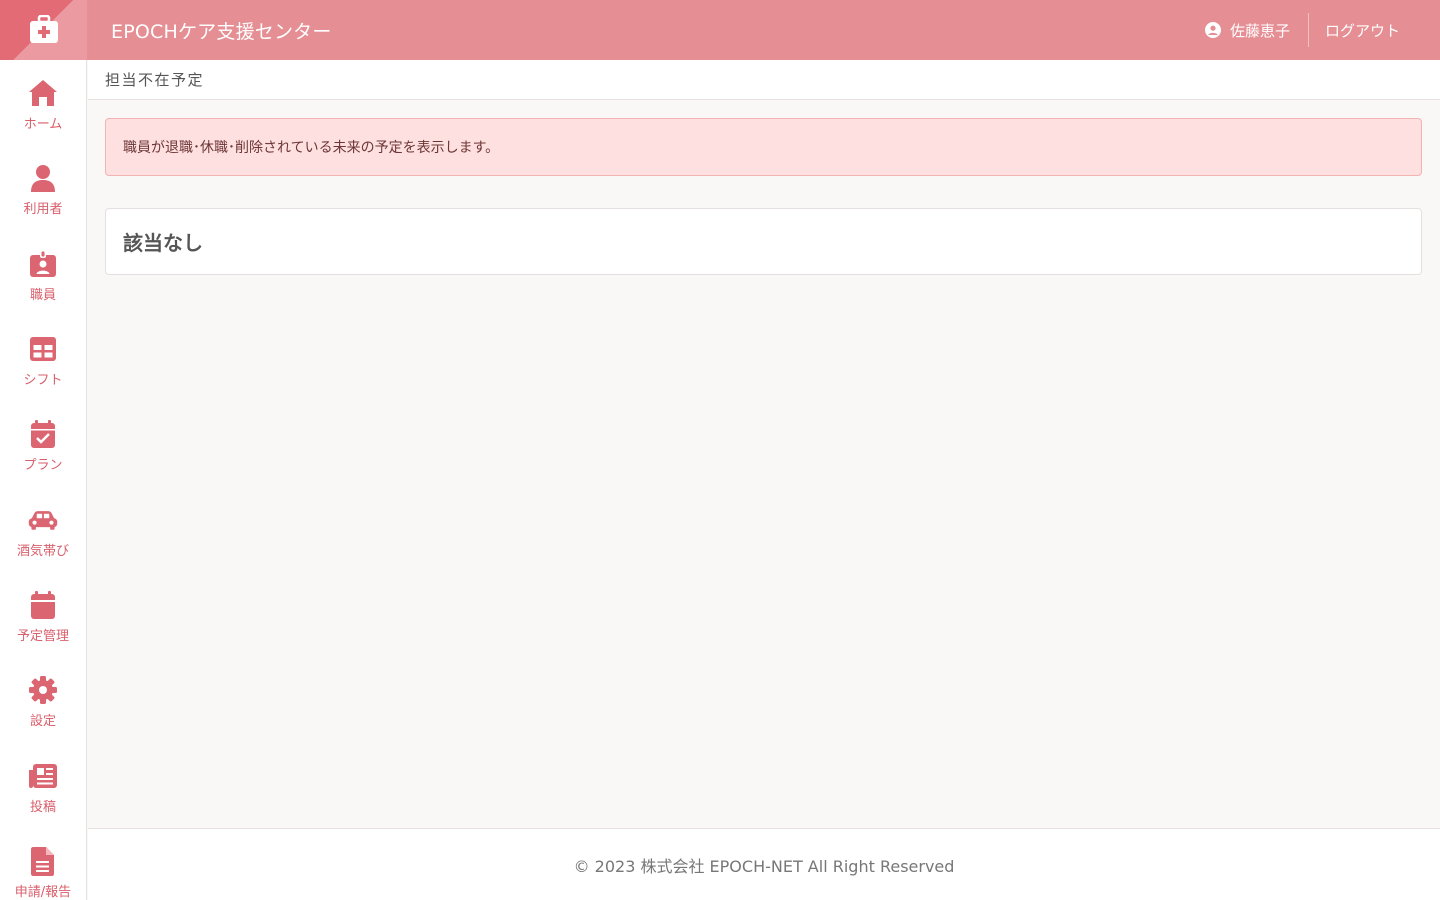  What do you see at coordinates (43, 93) in the screenshot?
I see `home-icon` at bounding box center [43, 93].